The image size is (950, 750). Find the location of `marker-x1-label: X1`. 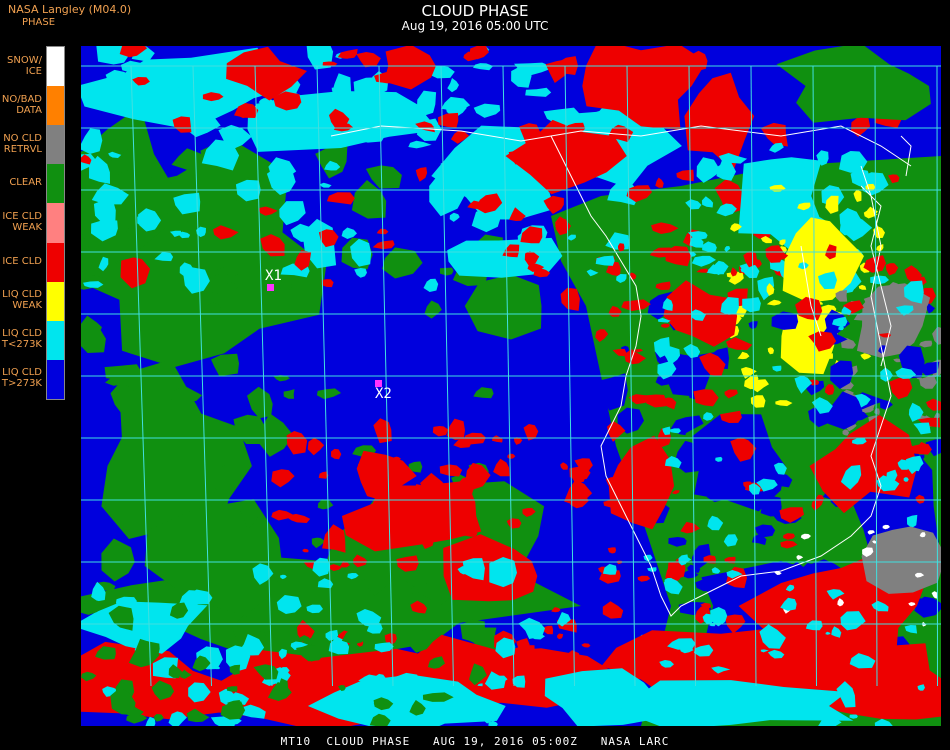

marker-x1-label: X1 is located at coordinates (273, 276).